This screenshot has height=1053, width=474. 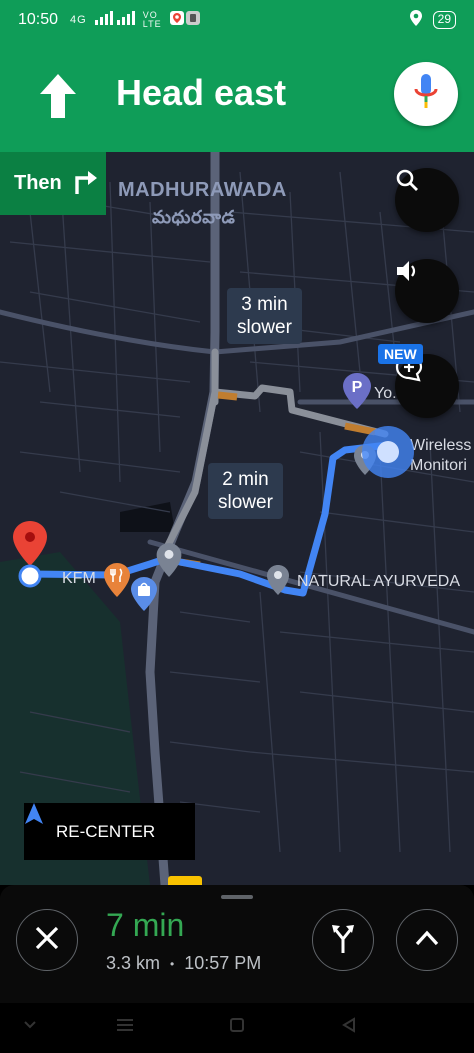 What do you see at coordinates (441, 445) in the screenshot?
I see `poi-label-wireless-line: Wireless` at bounding box center [441, 445].